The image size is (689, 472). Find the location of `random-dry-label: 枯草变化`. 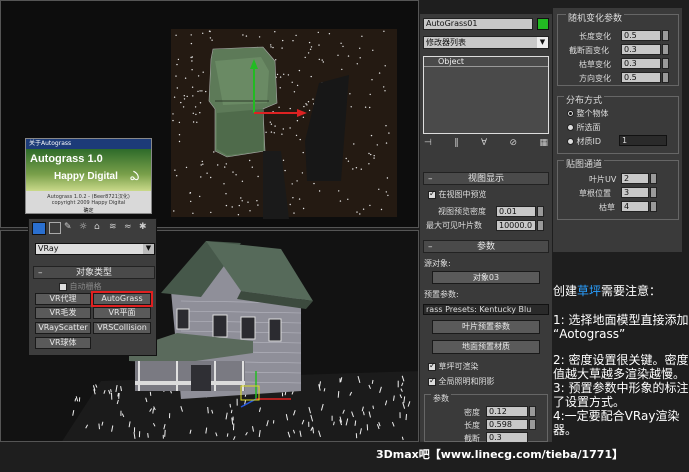

random-dry-label: 枯草变化 is located at coordinates (595, 64).